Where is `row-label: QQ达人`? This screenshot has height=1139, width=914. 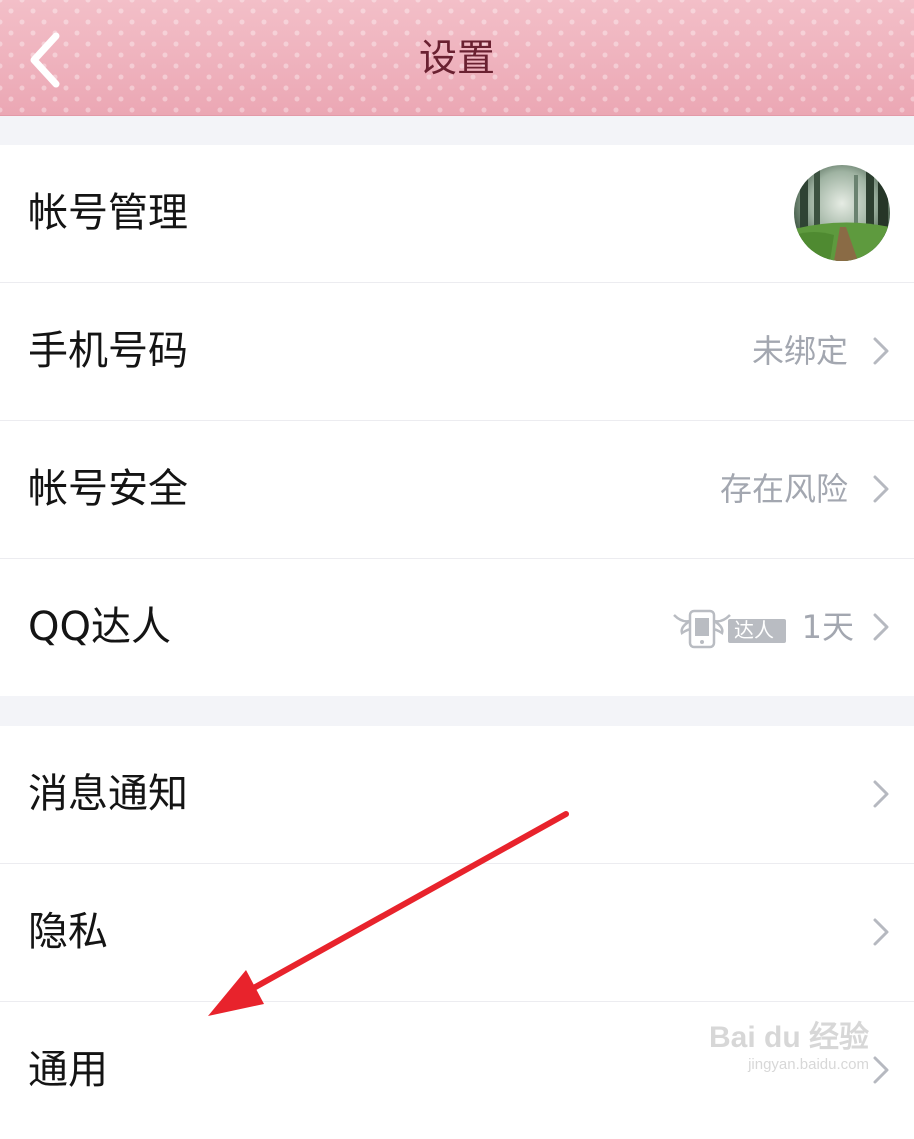 row-label: QQ达人 is located at coordinates (99, 627).